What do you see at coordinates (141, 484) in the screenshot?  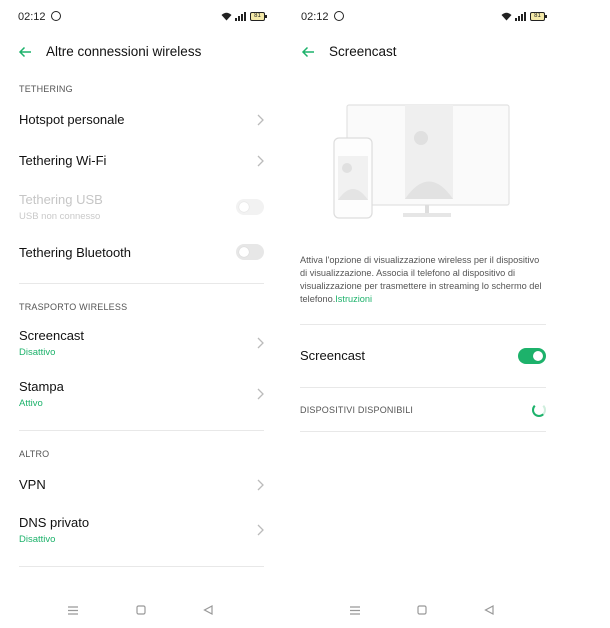 I see `vpn-row: VPN` at bounding box center [141, 484].